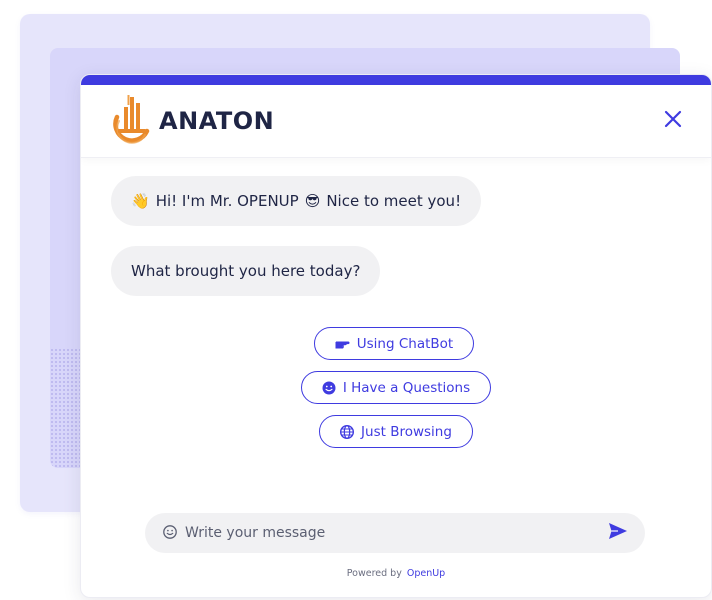  I want to click on quick-reply-just-browsing: Just Browsing, so click(396, 431).